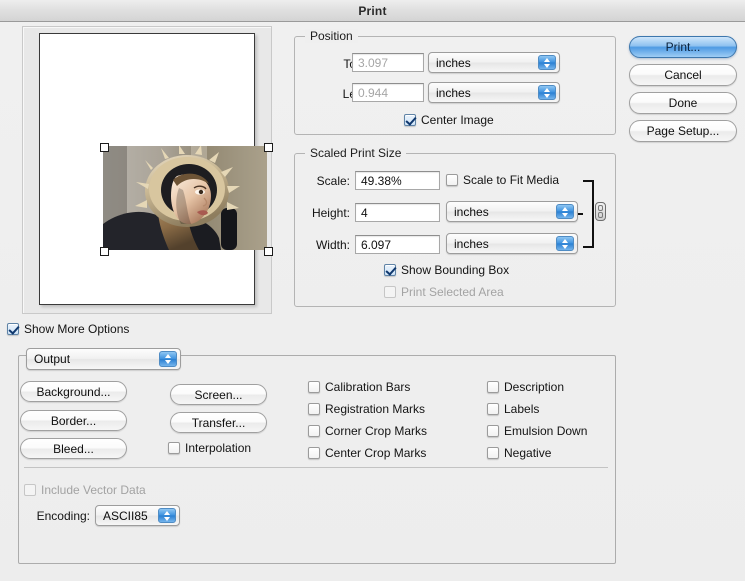 Image resolution: width=745 pixels, height=581 pixels. Describe the element at coordinates (375, 409) in the screenshot. I see `registration-marks-label: Registration Marks` at that location.